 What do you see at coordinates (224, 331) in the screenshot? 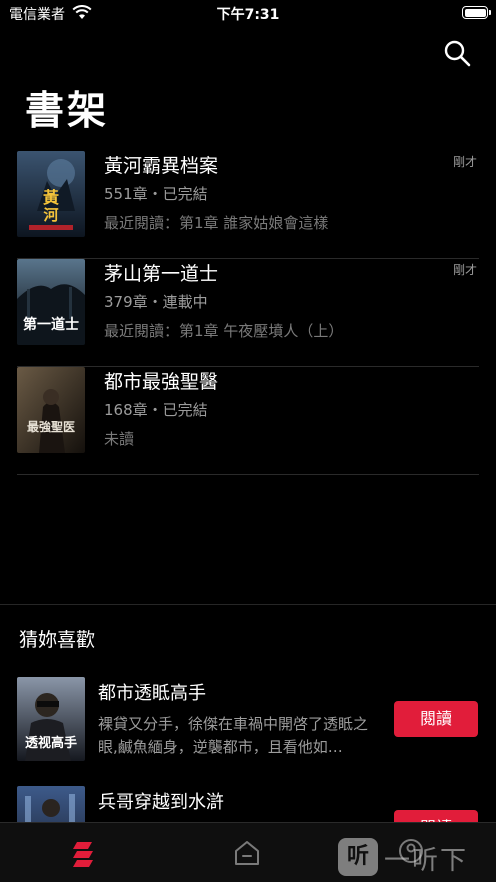
I see `book-recent-read: 最近閱讀：第1章 午夜壓墳人（上）` at bounding box center [224, 331].